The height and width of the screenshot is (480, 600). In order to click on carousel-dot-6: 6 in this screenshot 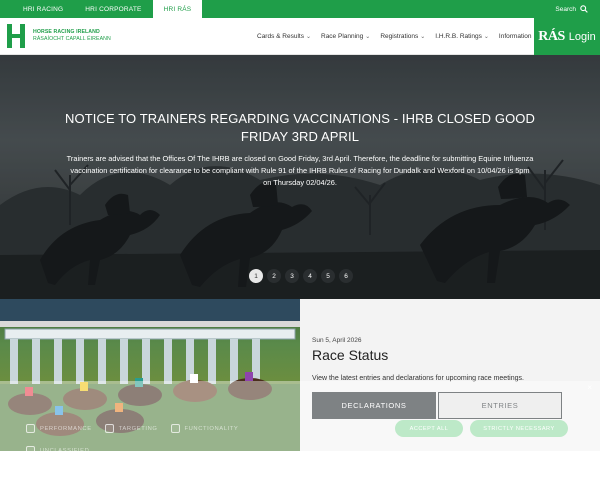, I will do `click(346, 276)`.